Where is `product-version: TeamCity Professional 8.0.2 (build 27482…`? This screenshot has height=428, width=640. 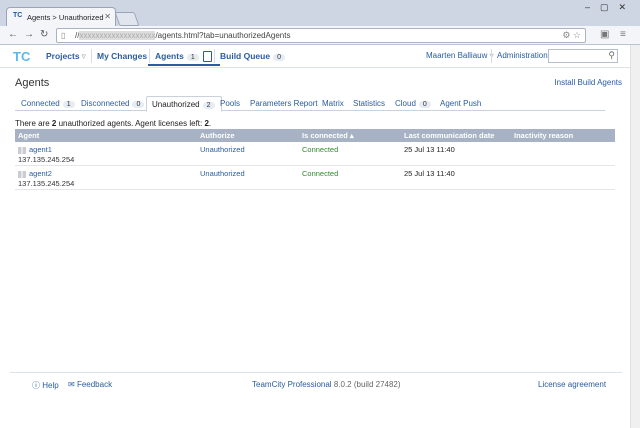
product-version: TeamCity Professional 8.0.2 (build 27482… is located at coordinates (326, 384).